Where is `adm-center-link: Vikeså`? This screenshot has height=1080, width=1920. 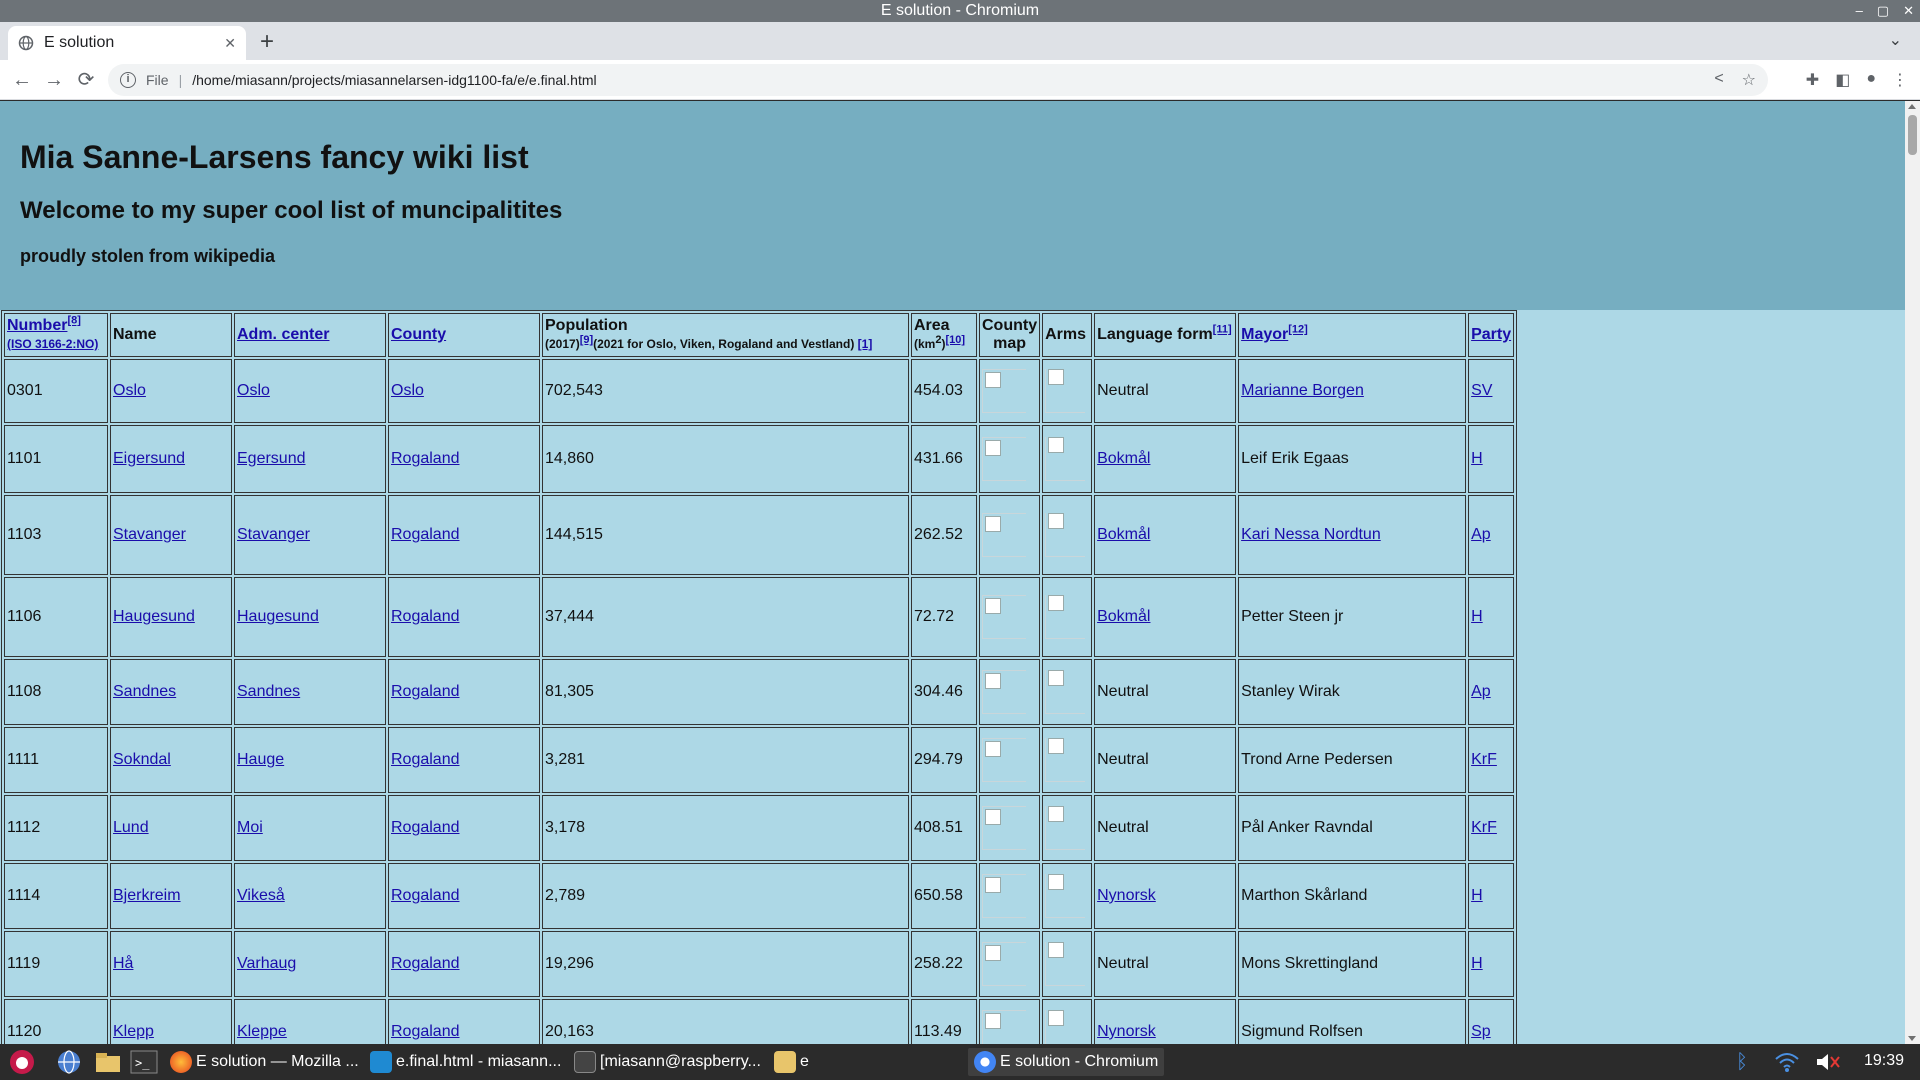 adm-center-link: Vikeså is located at coordinates (261, 895).